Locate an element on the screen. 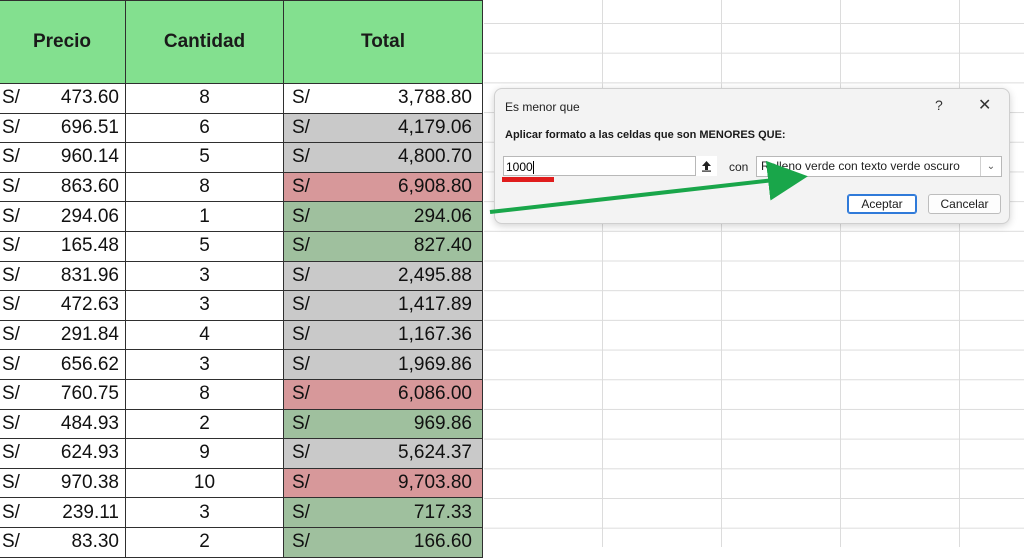 This screenshot has width=1024, height=558. format-selected-text: Relleno verde con texto verde oscuro is located at coordinates (860, 166).